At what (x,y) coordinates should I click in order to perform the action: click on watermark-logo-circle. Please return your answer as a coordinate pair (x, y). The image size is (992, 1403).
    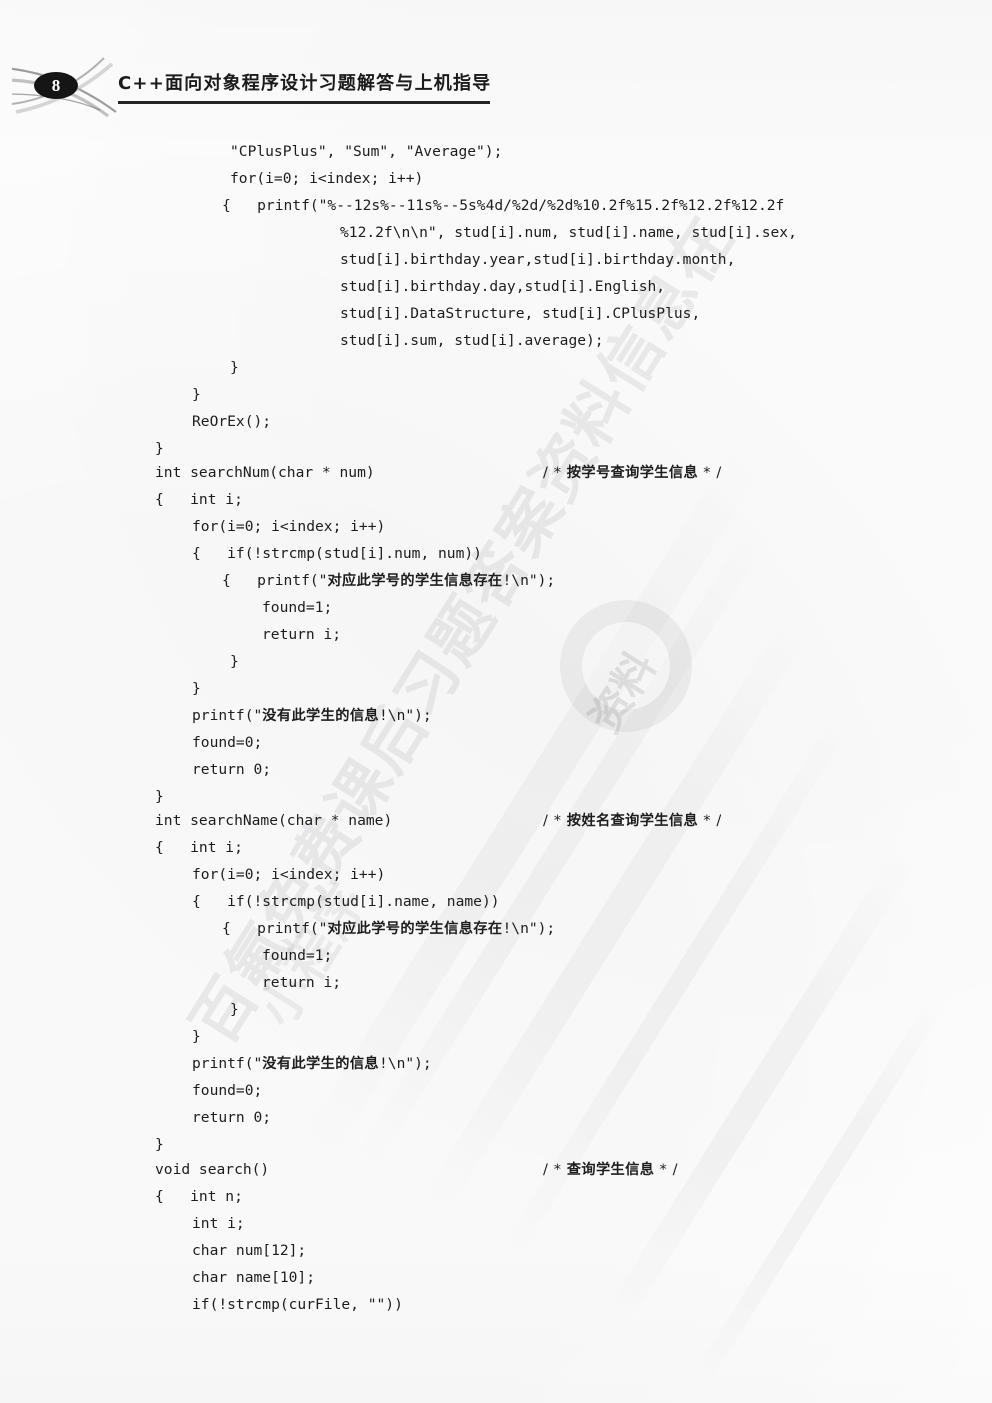
    Looking at the image, I should click on (626, 666).